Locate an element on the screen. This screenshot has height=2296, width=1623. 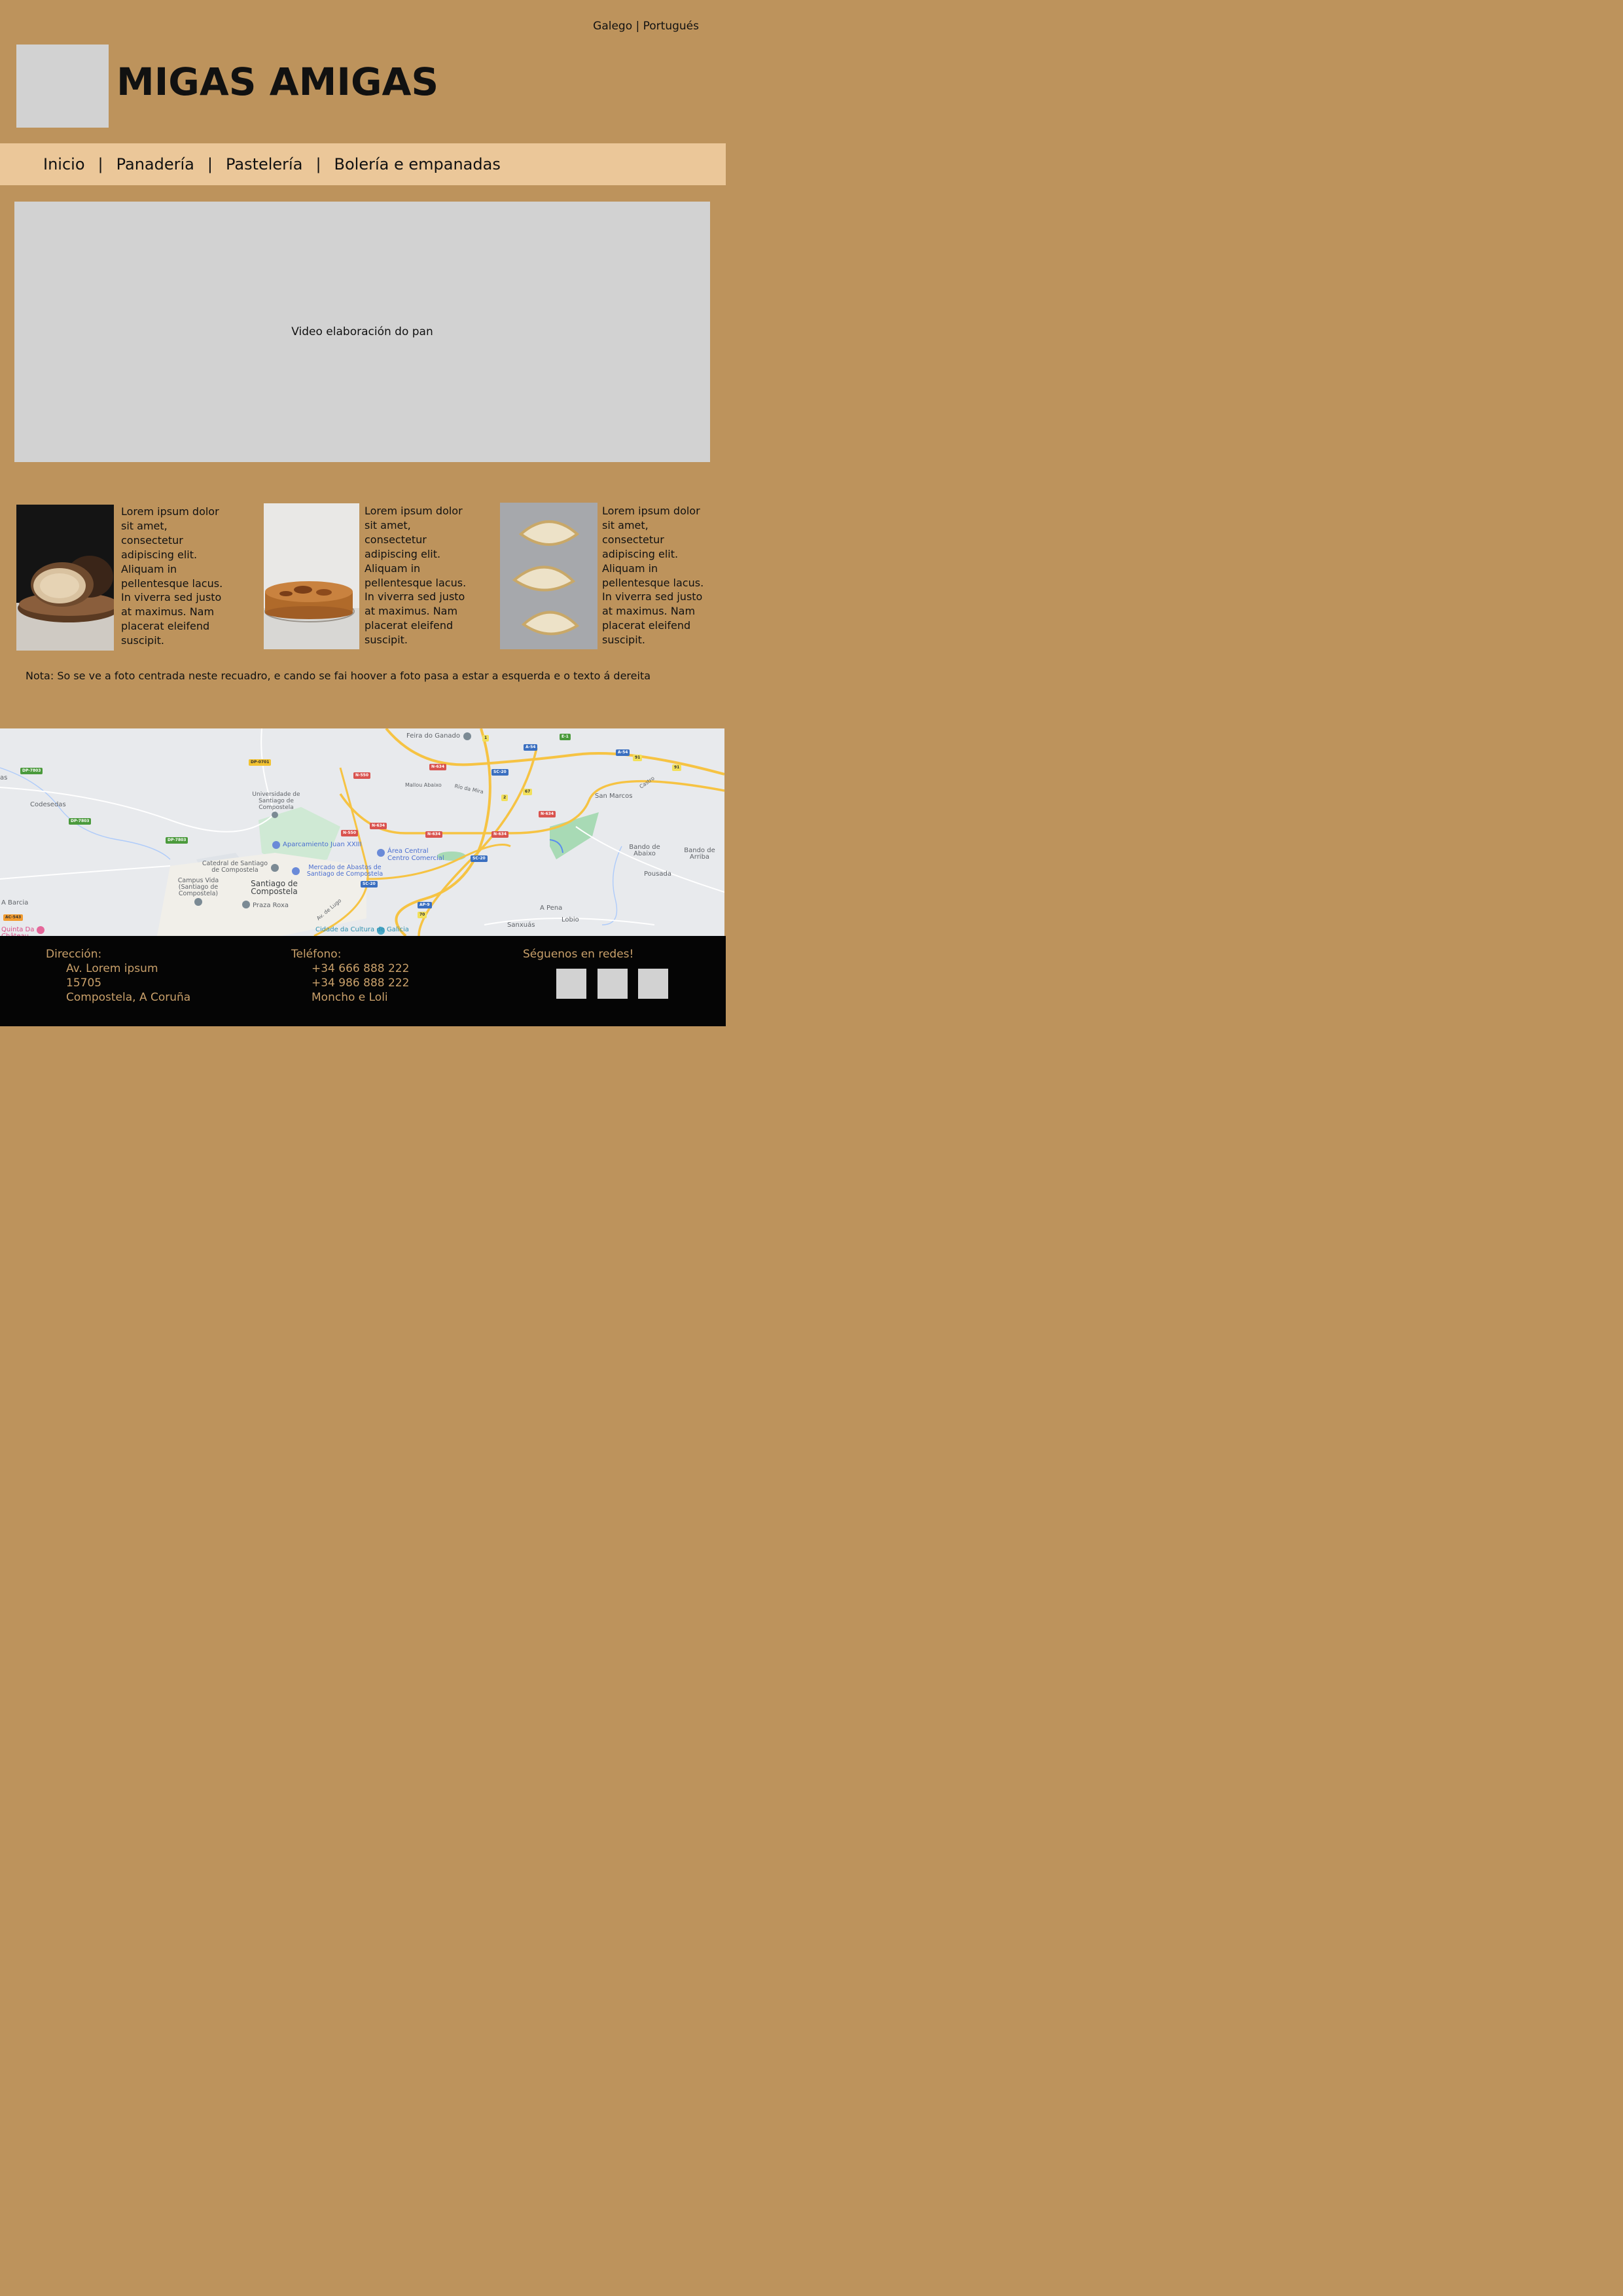
map-place-label: Codesedas is located at coordinates (48, 804).